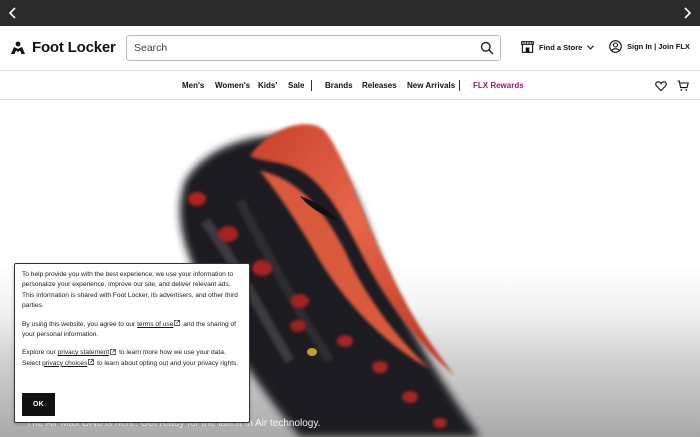  Describe the element at coordinates (232, 85) in the screenshot. I see `nav-item-womens: Women's` at that location.